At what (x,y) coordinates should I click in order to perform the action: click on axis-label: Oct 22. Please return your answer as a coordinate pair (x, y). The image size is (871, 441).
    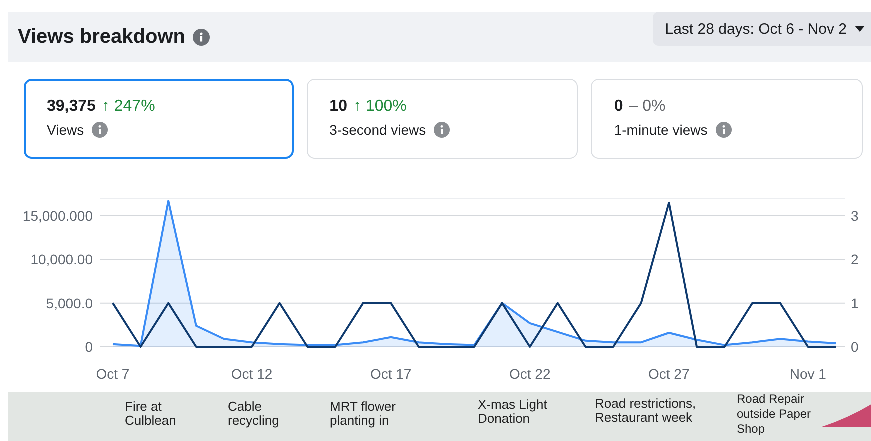
    Looking at the image, I should click on (530, 374).